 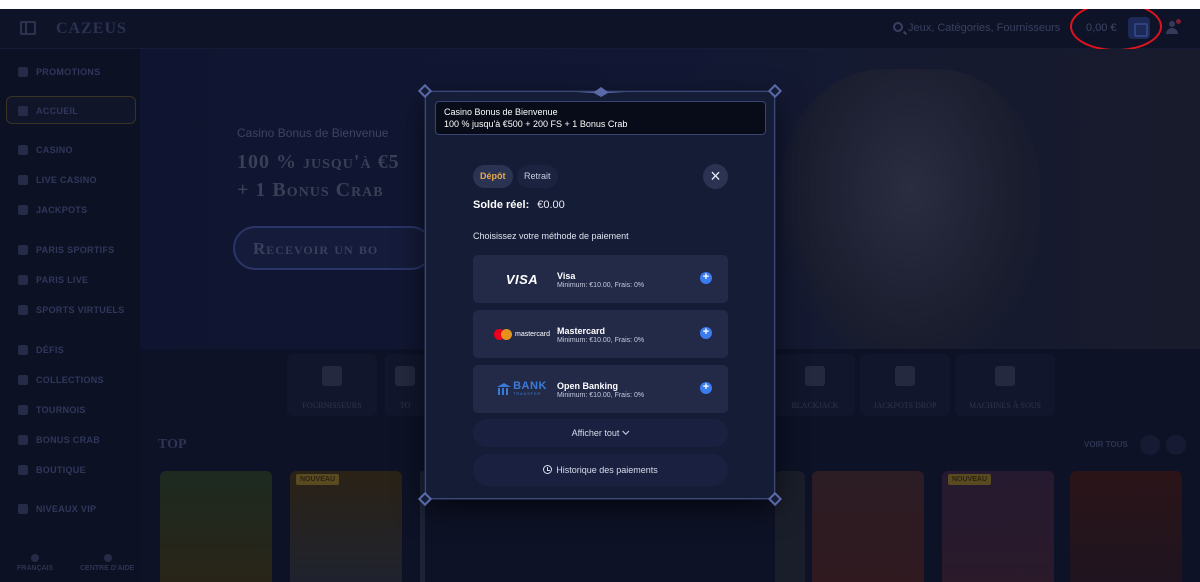 I want to click on hero-subtitle: Casino Bonus de Bienvenue, so click(x=313, y=133).